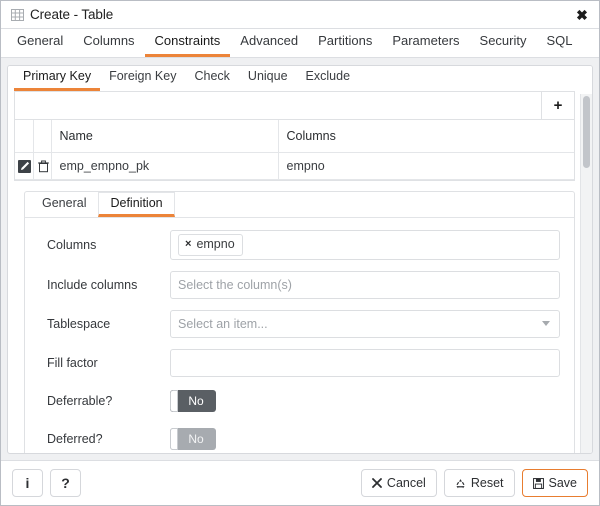 The width and height of the screenshot is (600, 506). I want to click on dialog-title: Create - Table, so click(72, 14).